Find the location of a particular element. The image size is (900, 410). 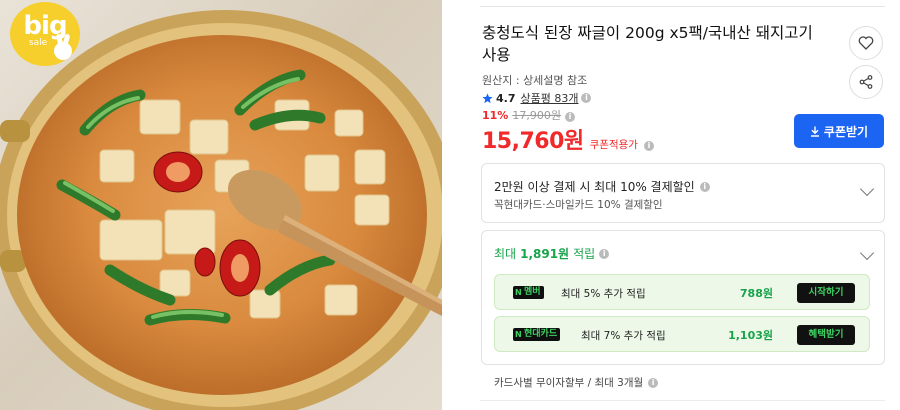

share-button is located at coordinates (866, 82).